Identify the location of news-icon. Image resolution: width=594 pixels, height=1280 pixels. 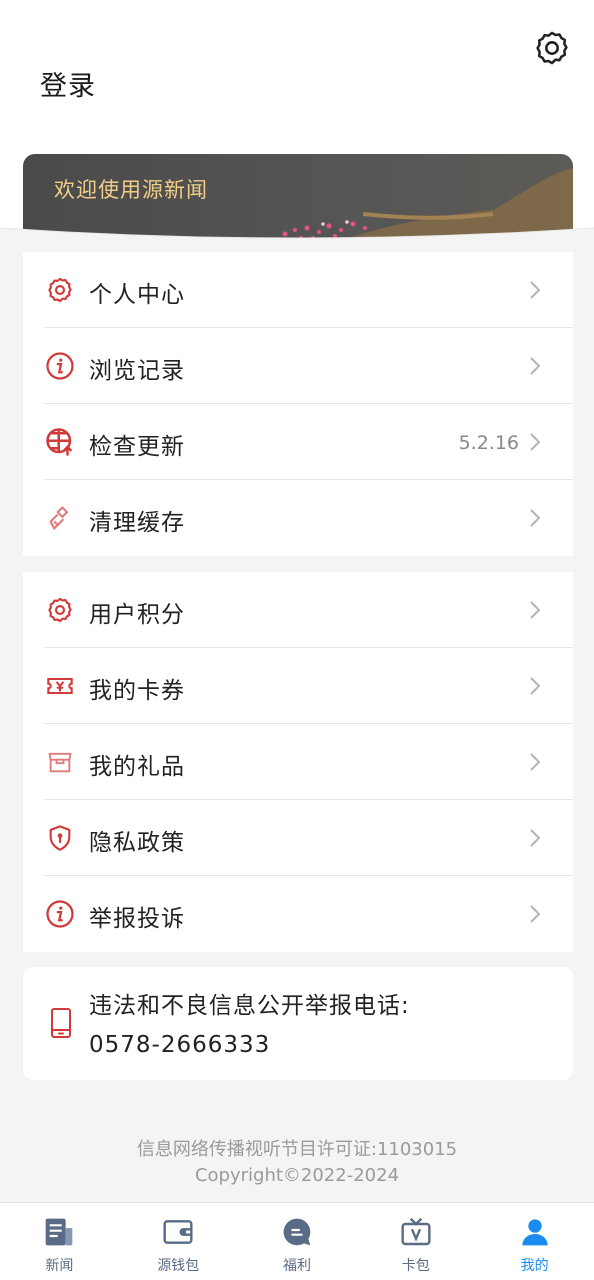
(59, 1232).